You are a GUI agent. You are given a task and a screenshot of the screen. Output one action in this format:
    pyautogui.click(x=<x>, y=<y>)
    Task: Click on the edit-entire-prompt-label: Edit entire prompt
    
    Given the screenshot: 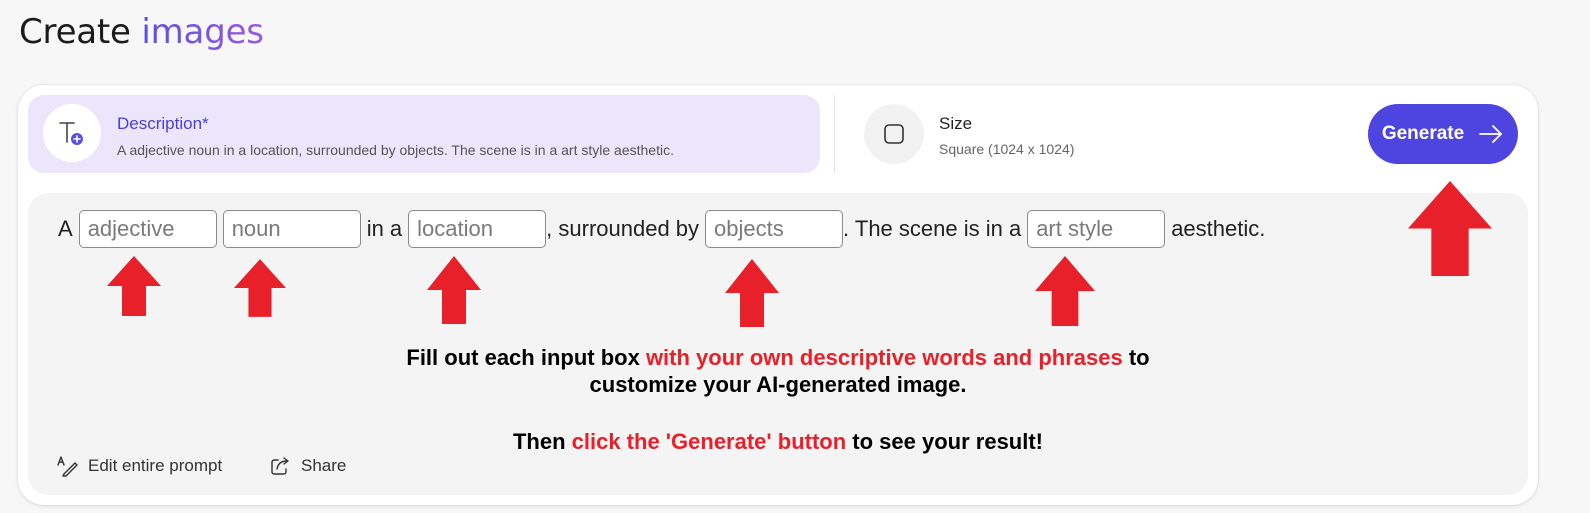 What is the action you would take?
    pyautogui.click(x=155, y=465)
    